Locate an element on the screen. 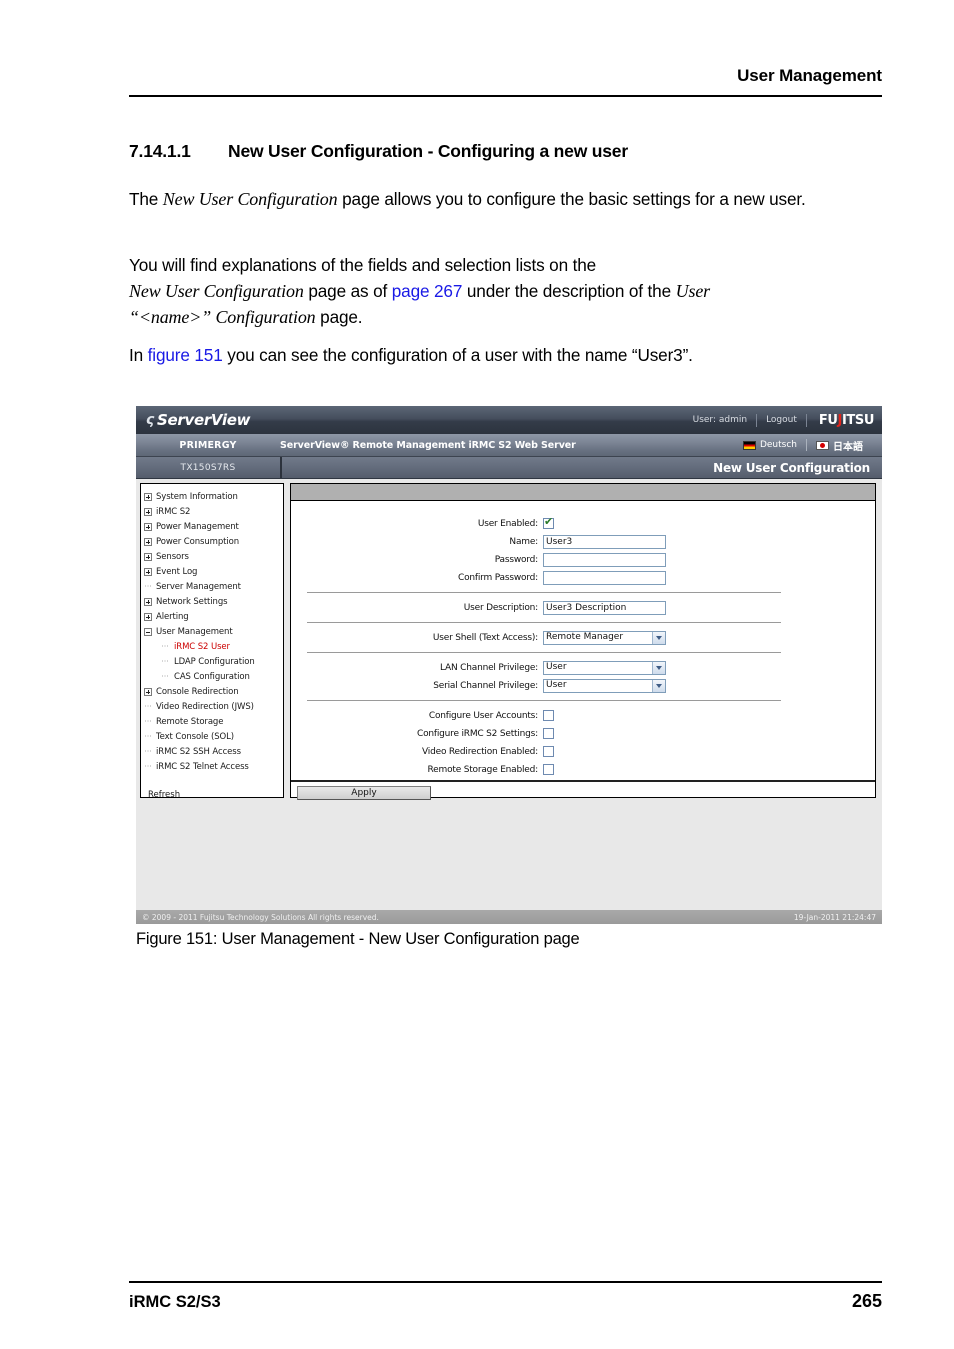 This screenshot has width=954, height=1349. input-password is located at coordinates (604, 559).